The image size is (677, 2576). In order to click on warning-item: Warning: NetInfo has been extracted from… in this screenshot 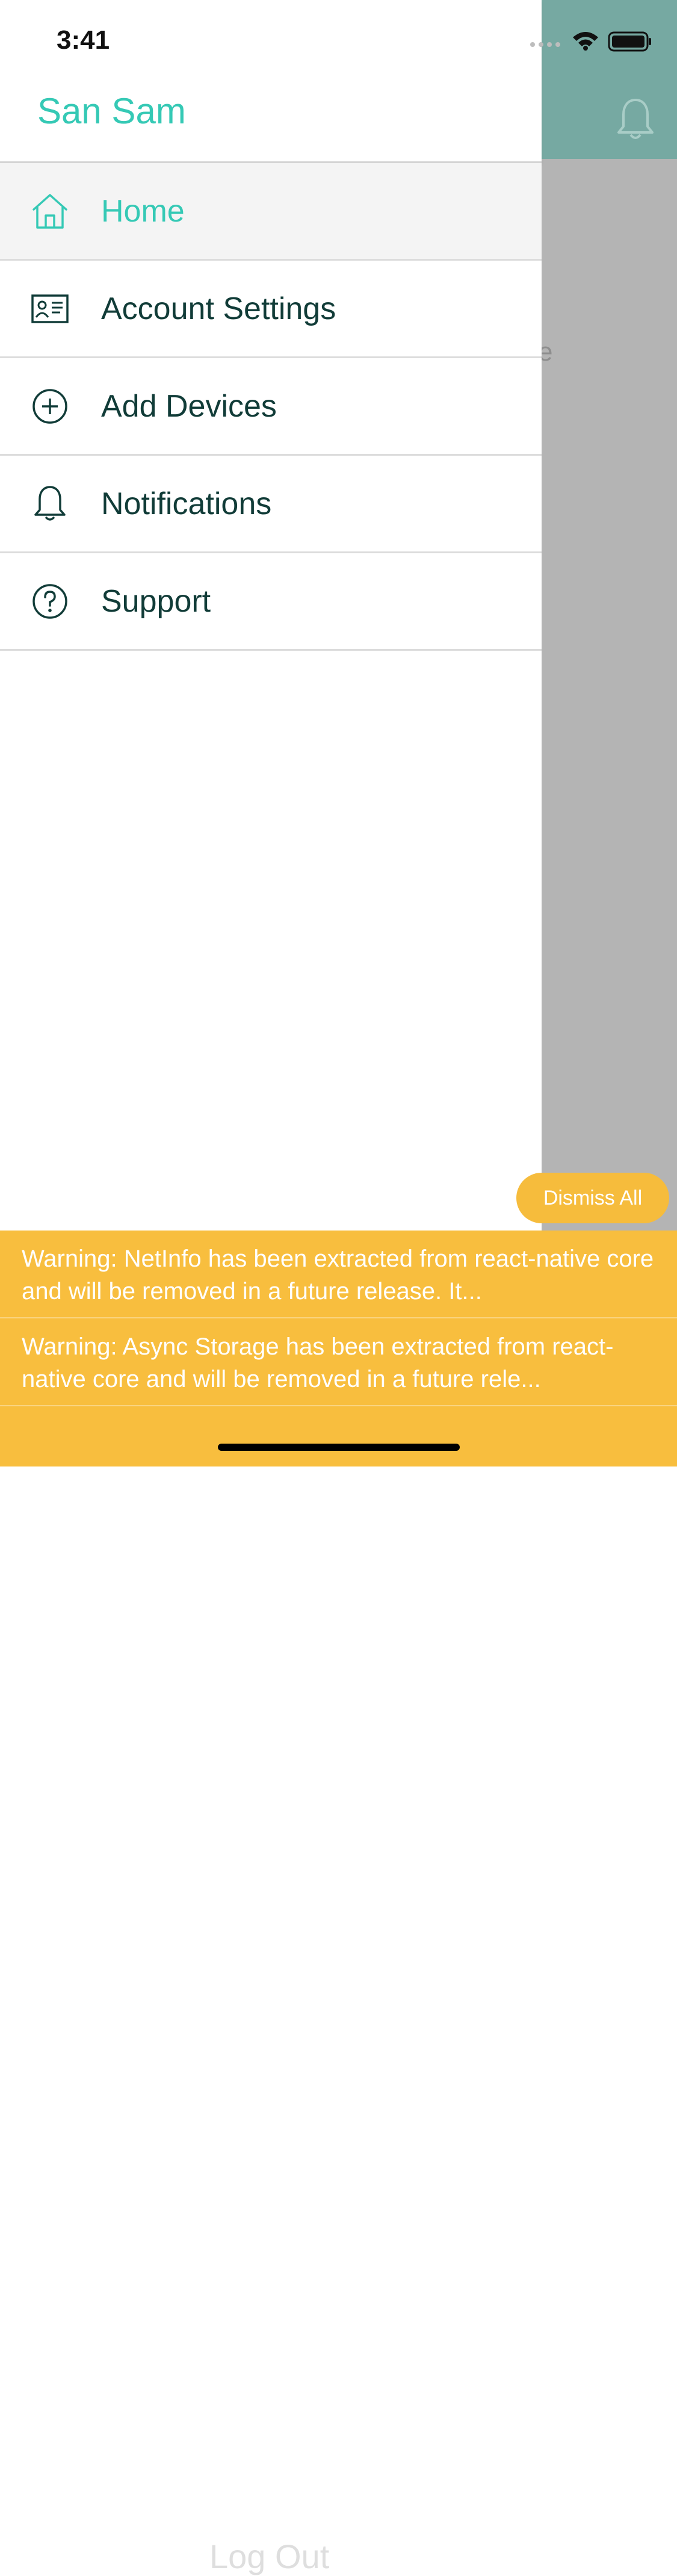, I will do `click(338, 1274)`.